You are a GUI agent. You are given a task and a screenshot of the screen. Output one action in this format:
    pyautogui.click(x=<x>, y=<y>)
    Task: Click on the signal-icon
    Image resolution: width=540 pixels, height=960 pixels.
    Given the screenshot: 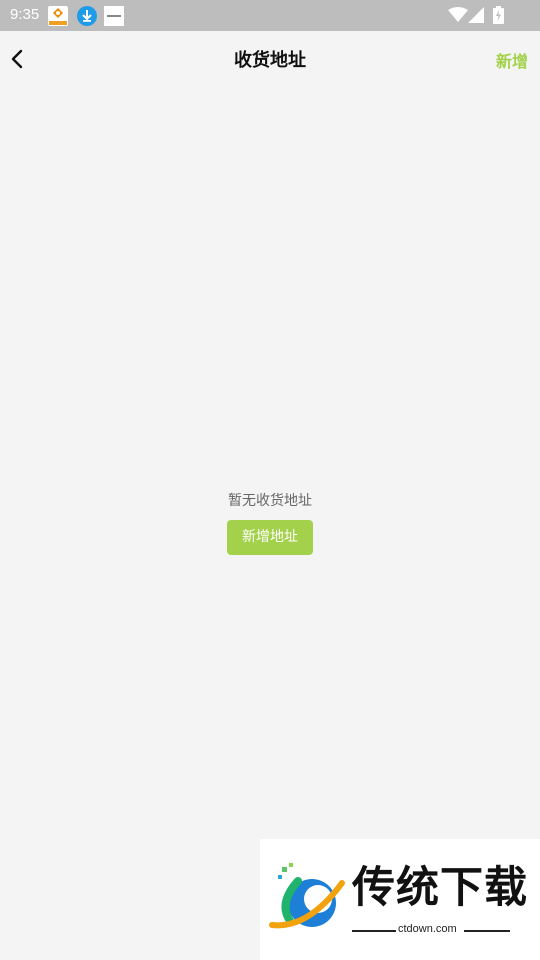 What is the action you would take?
    pyautogui.click(x=478, y=17)
    